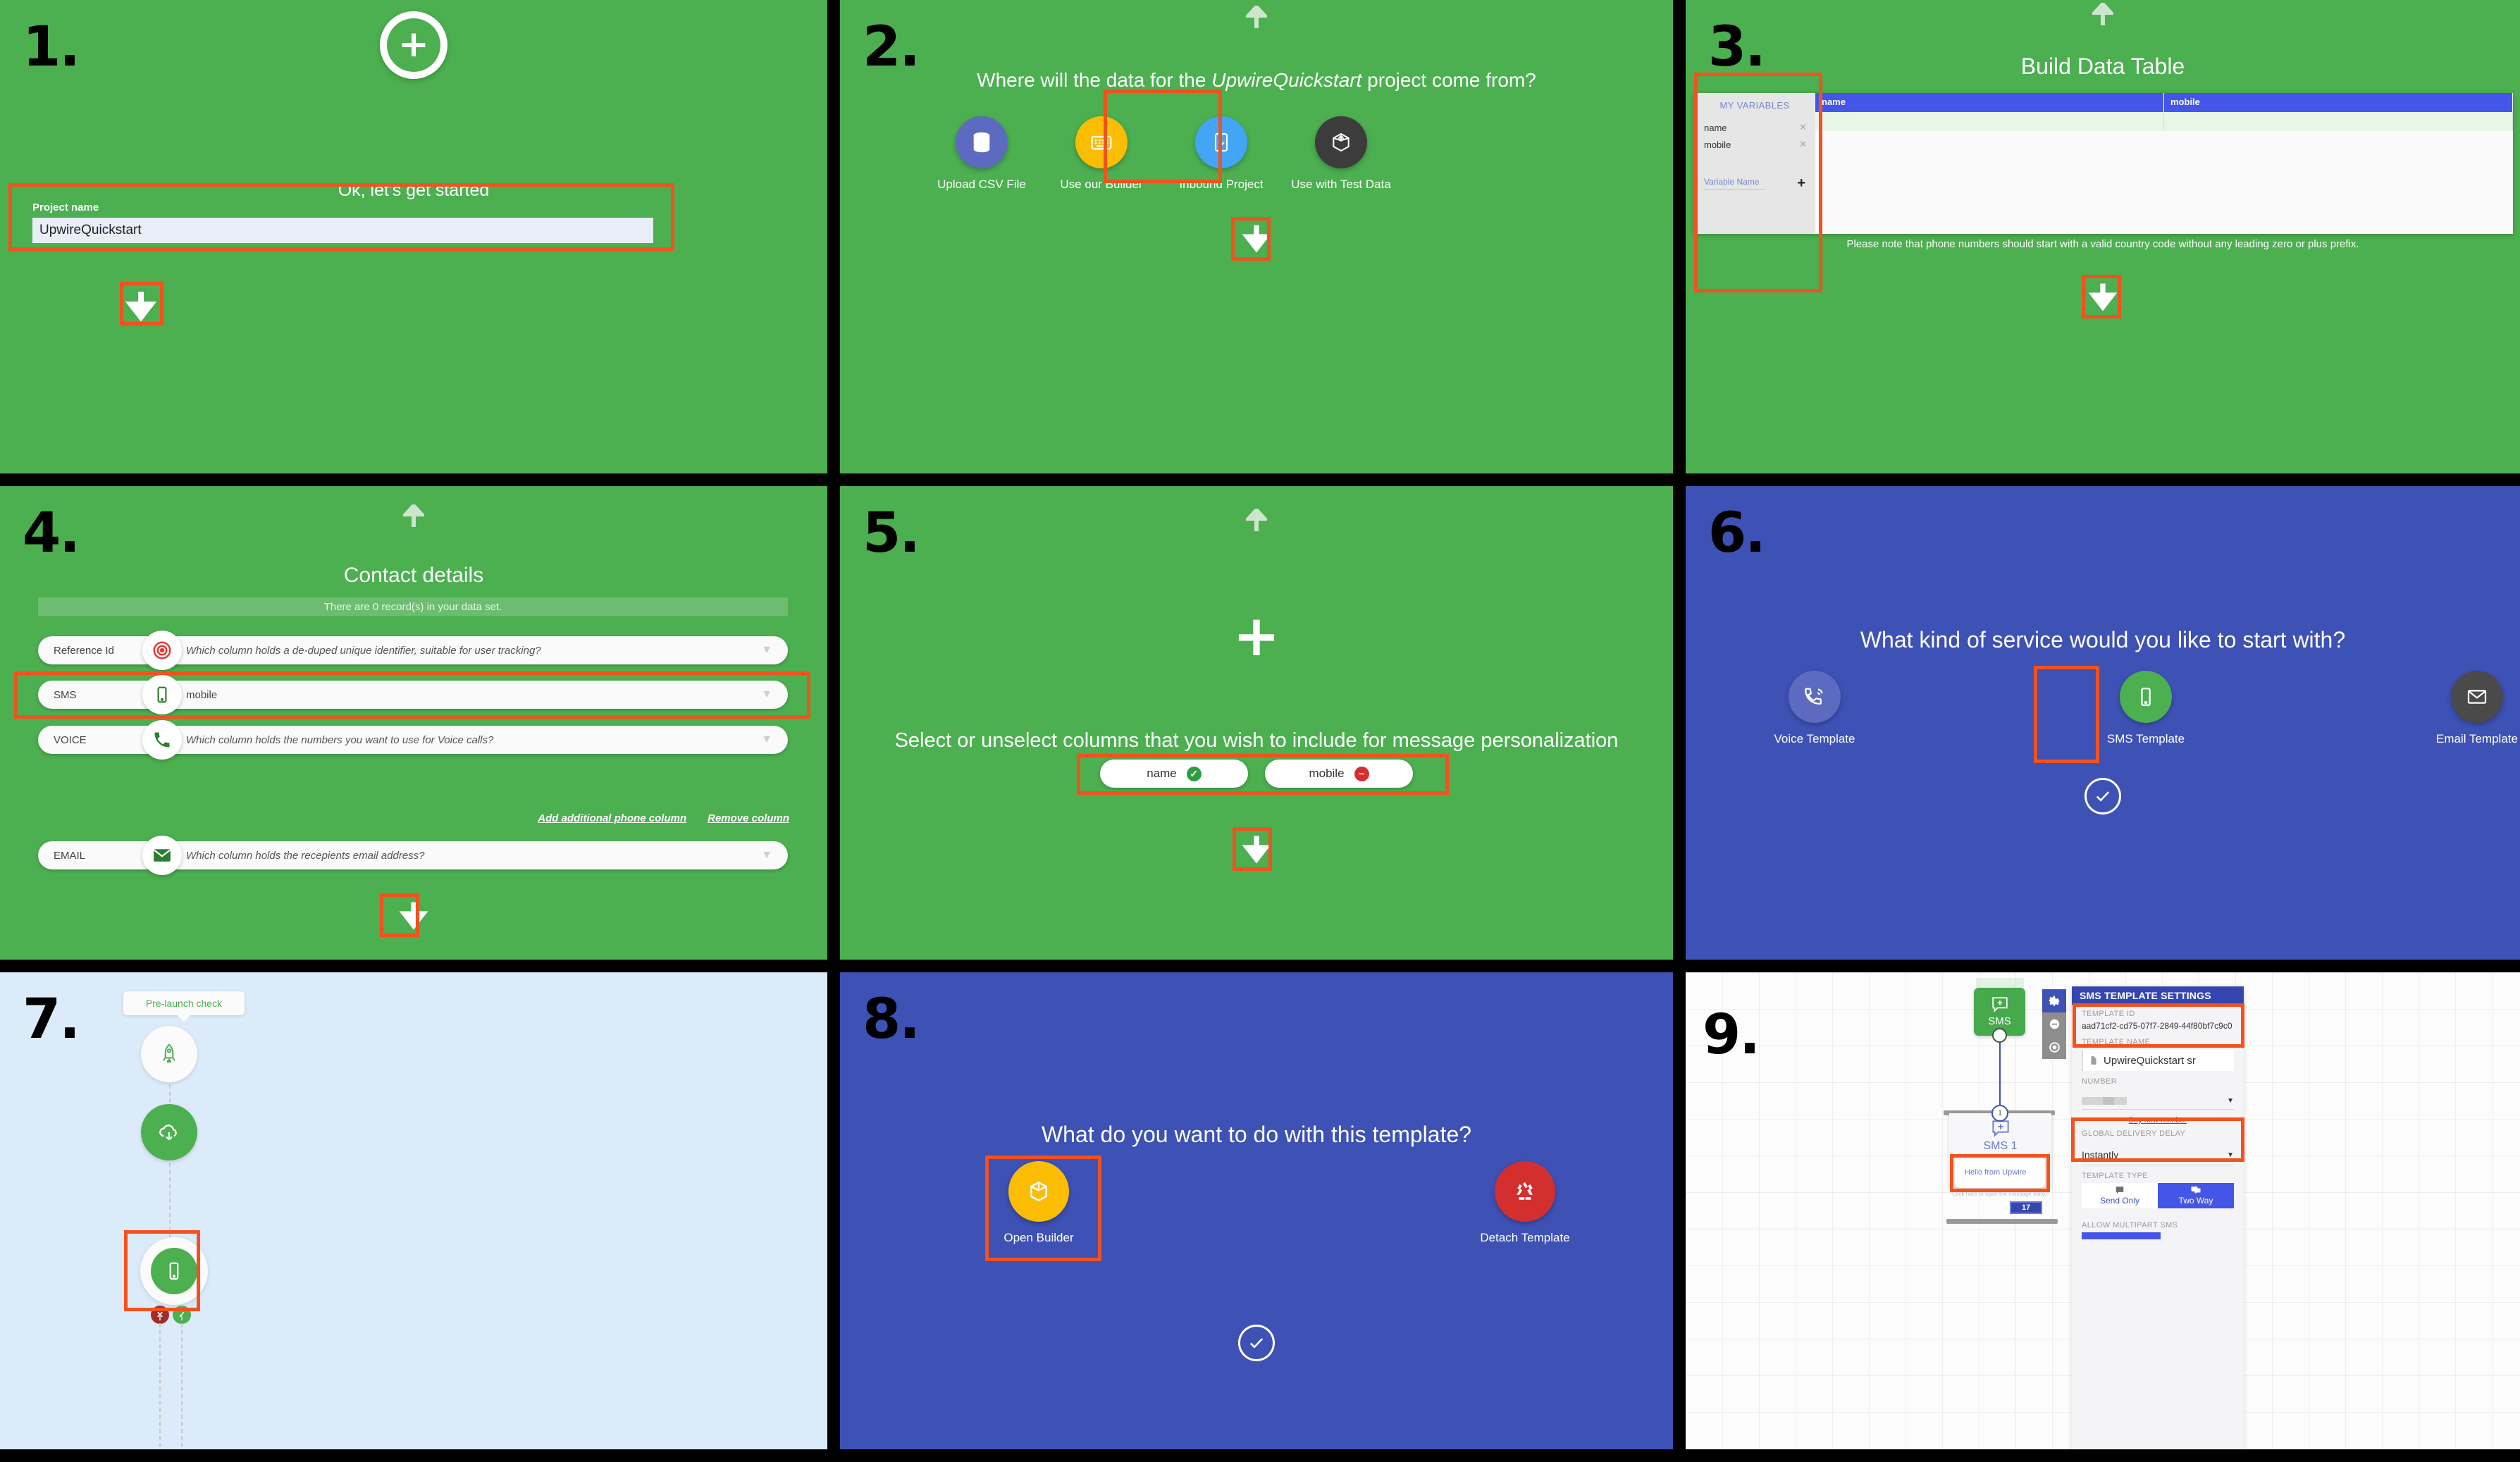 The image size is (2520, 1462). I want to click on table-row, so click(2164, 121).